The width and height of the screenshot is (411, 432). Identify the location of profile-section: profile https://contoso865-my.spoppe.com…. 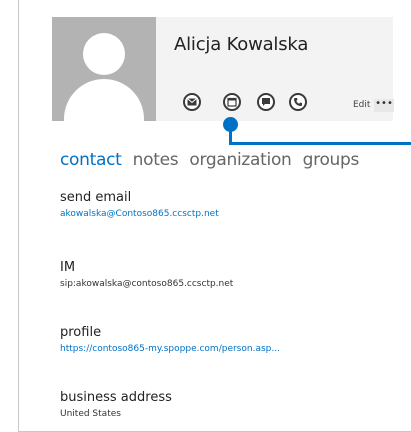
(170, 339).